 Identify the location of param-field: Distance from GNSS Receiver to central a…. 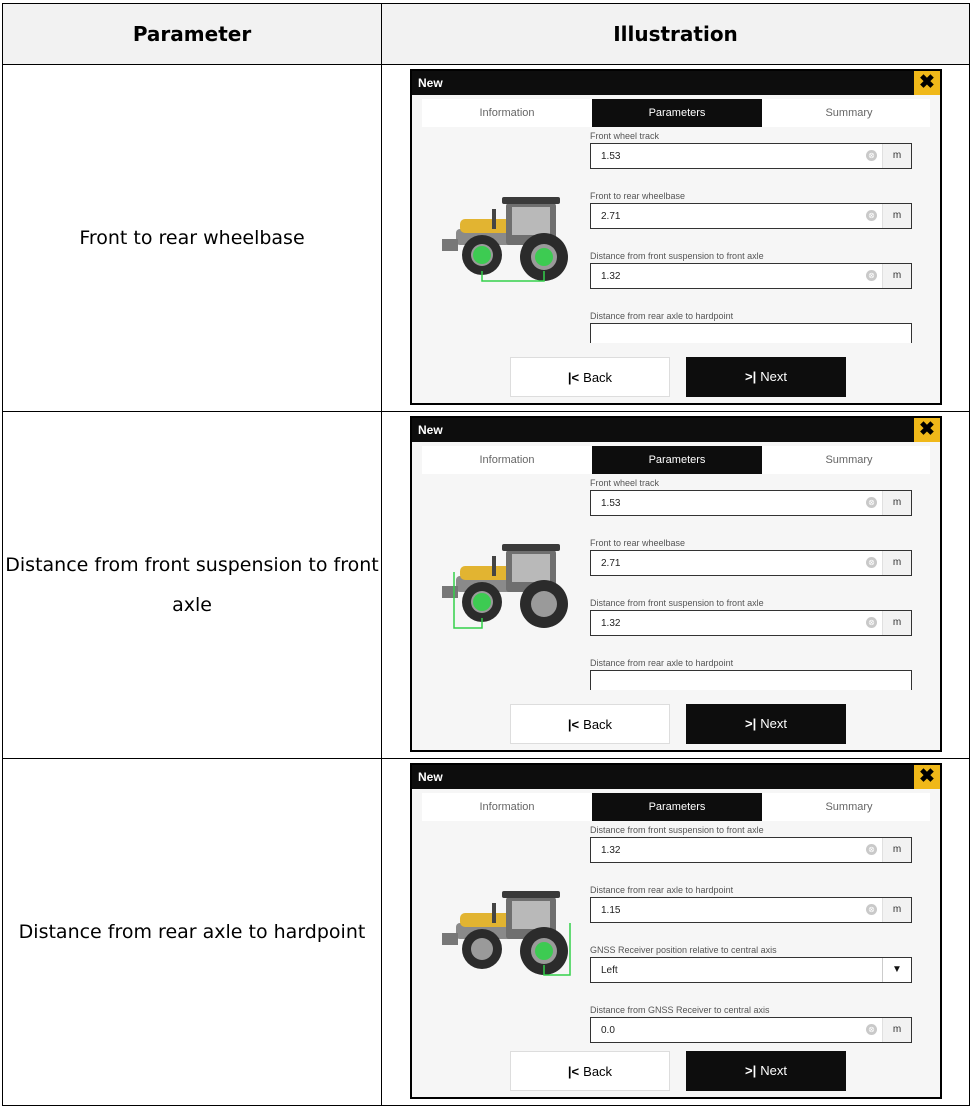
(751, 1023).